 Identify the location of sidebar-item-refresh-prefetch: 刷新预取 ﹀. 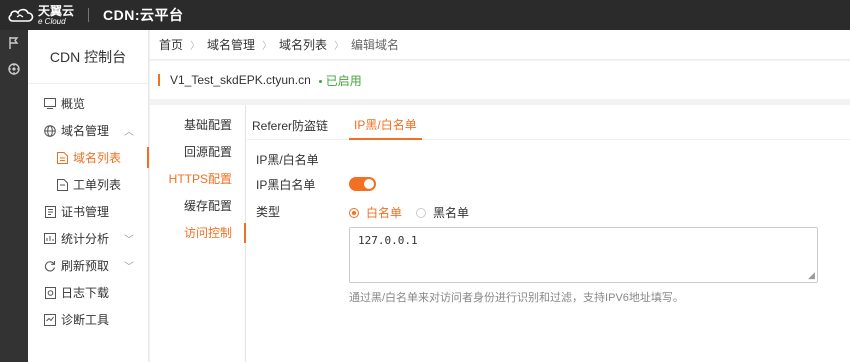
(88, 265).